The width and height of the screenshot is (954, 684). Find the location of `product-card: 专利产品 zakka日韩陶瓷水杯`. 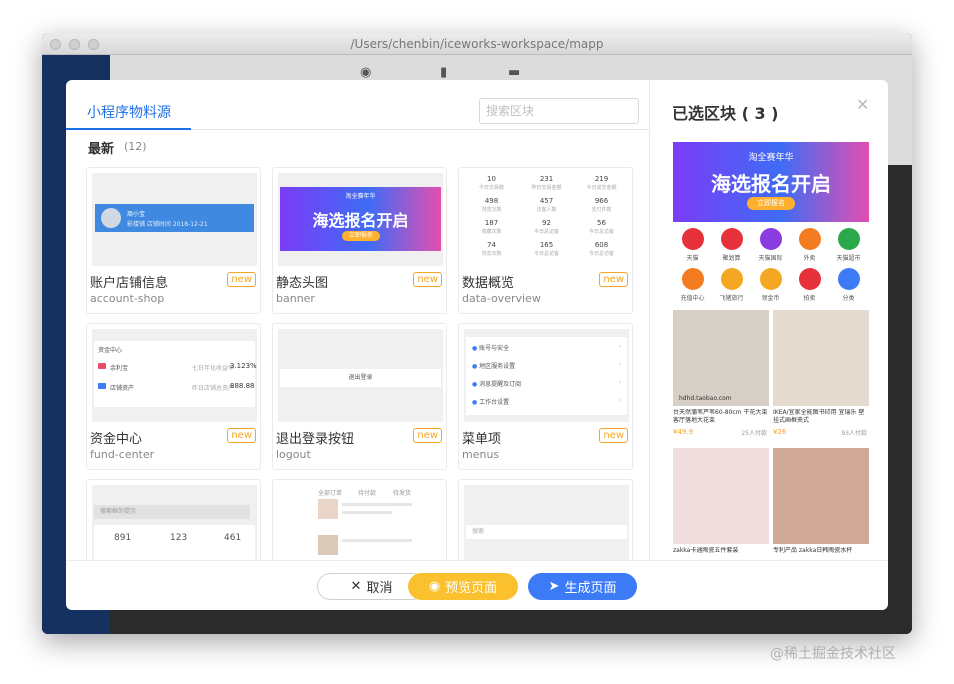

product-card: 专利产品 zakka日韩陶瓷水杯 is located at coordinates (821, 504).